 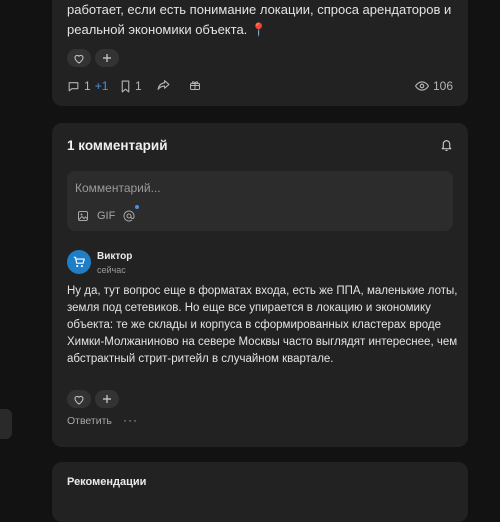 I want to click on left-sidebar-tab, so click(x=6, y=424).